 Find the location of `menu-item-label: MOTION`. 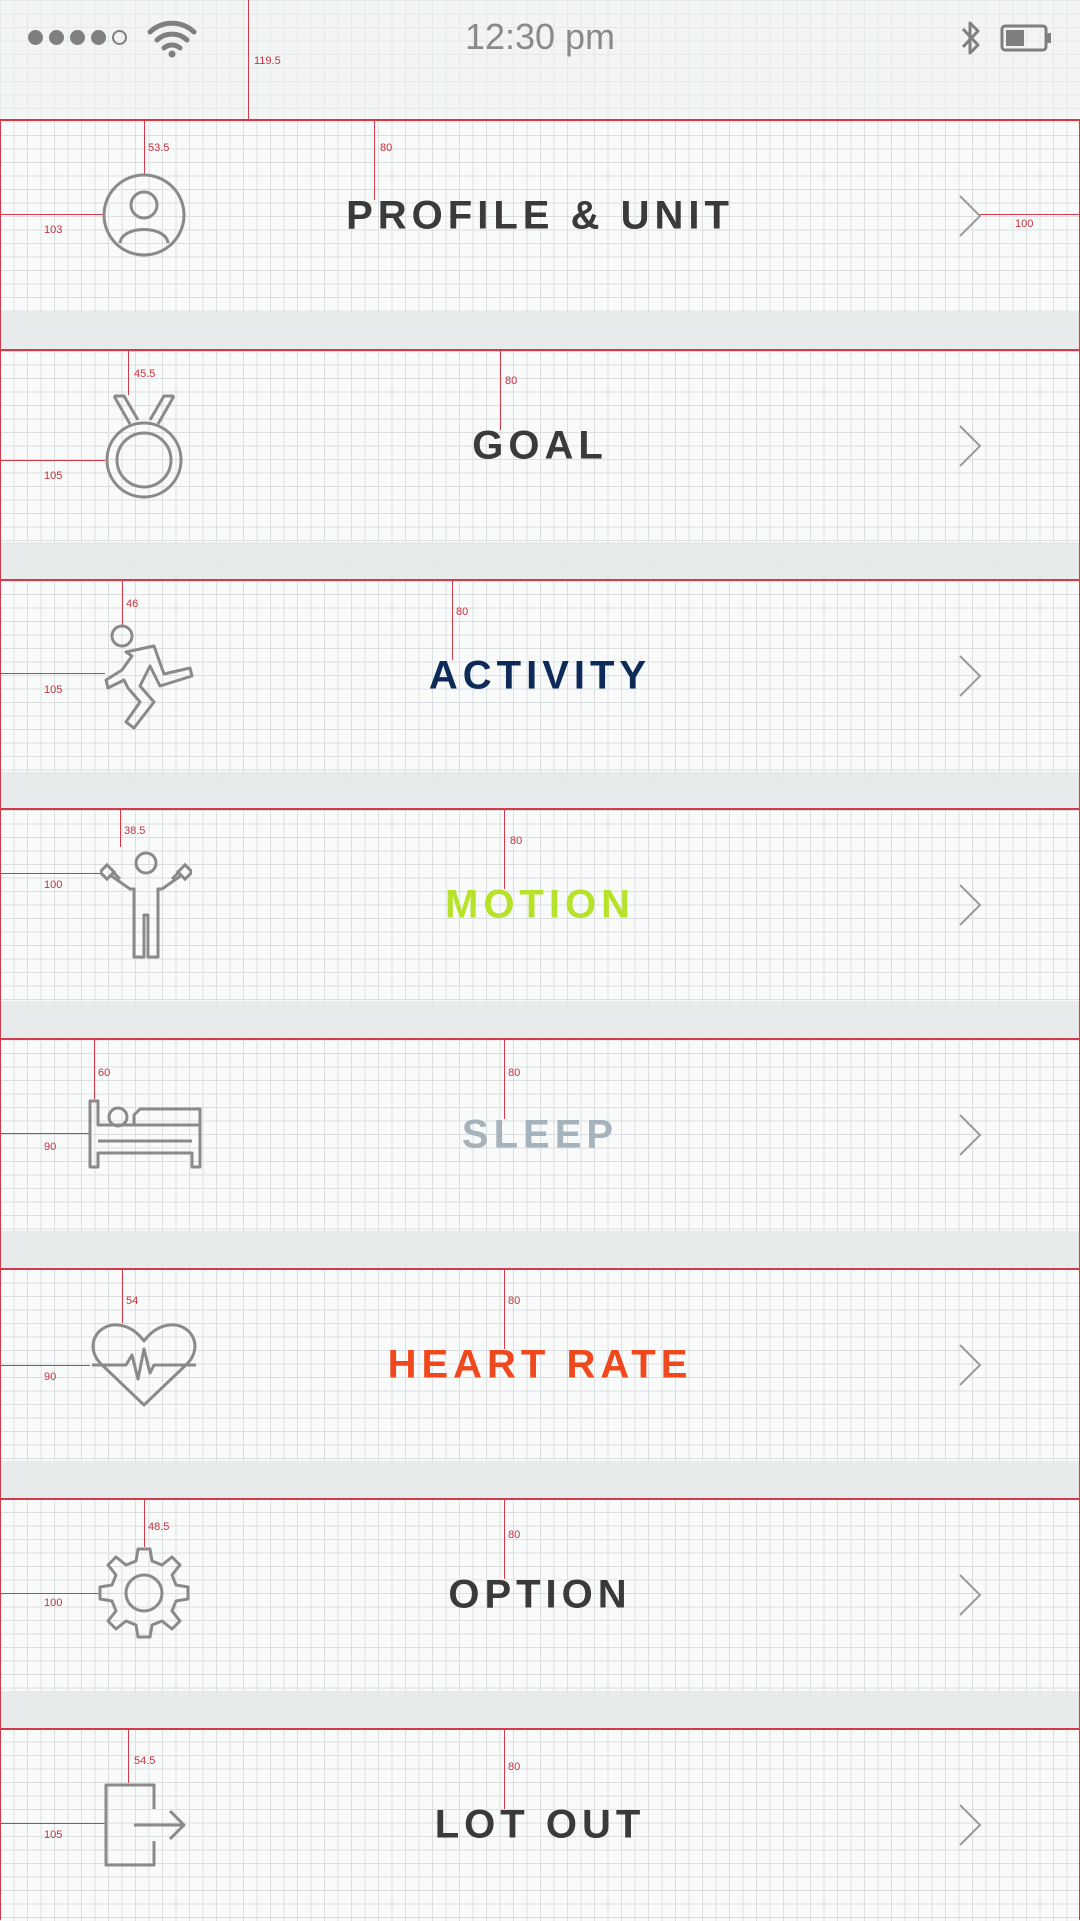

menu-item-label: MOTION is located at coordinates (540, 904).